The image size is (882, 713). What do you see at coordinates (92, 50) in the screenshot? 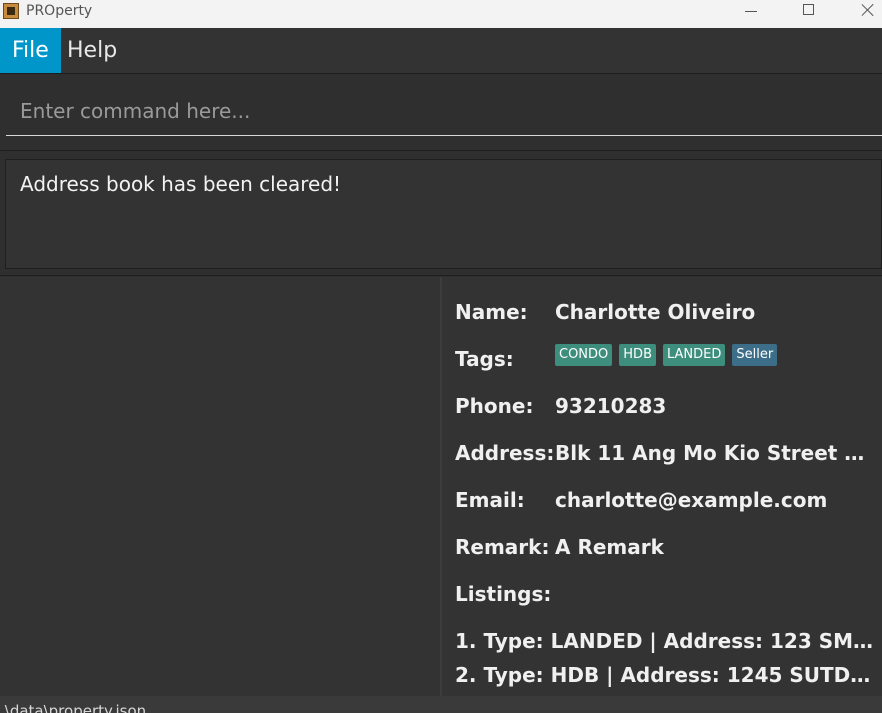
I see `menu-help: Help` at bounding box center [92, 50].